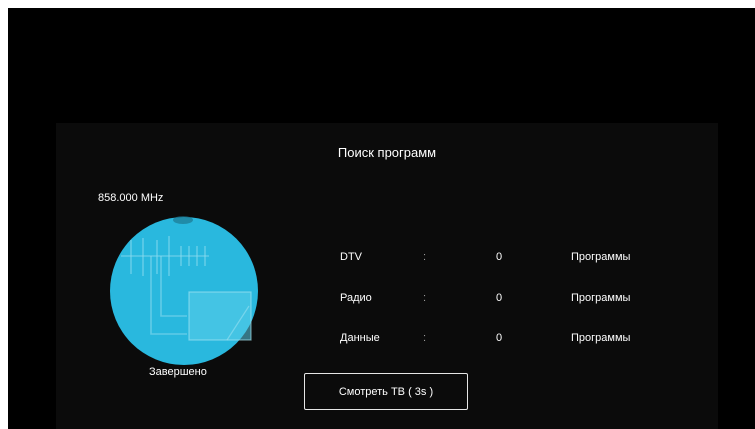 This screenshot has width=755, height=429. What do you see at coordinates (356, 298) in the screenshot?
I see `result-label: Радио` at bounding box center [356, 298].